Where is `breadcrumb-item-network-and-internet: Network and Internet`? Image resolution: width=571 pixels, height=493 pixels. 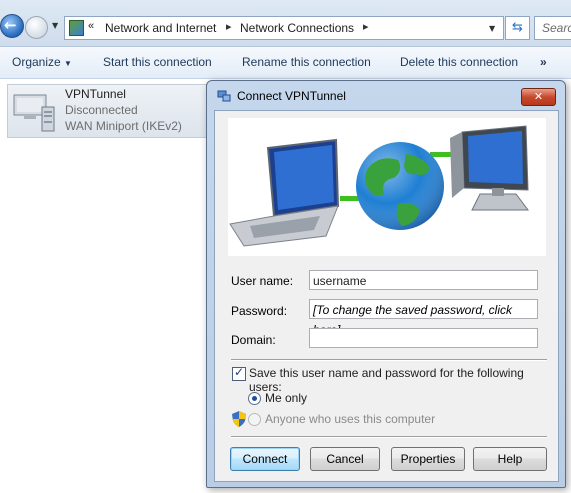 breadcrumb-item-network-and-internet: Network and Internet is located at coordinates (160, 28).